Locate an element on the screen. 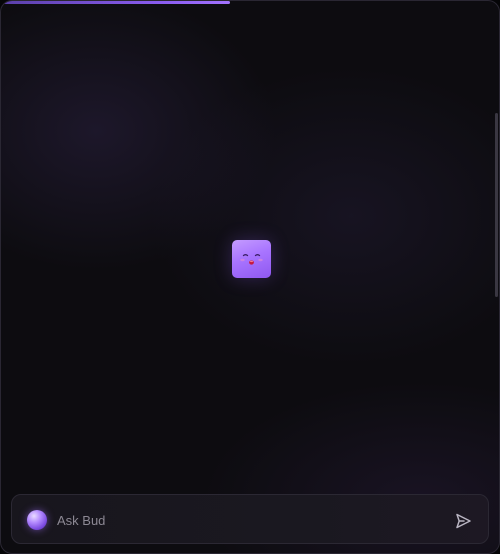 Image resolution: width=500 pixels, height=554 pixels. ask-input is located at coordinates (242, 520).